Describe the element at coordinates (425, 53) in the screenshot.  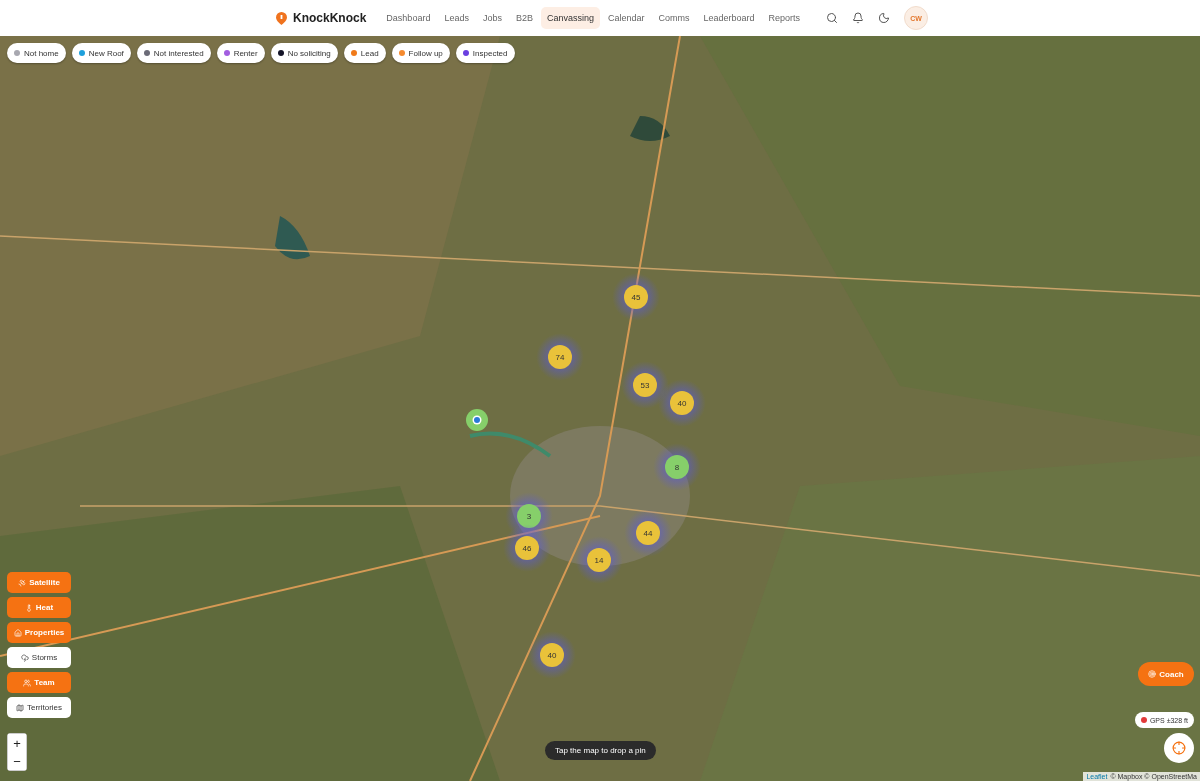
I see `legend-label: Follow up` at that location.